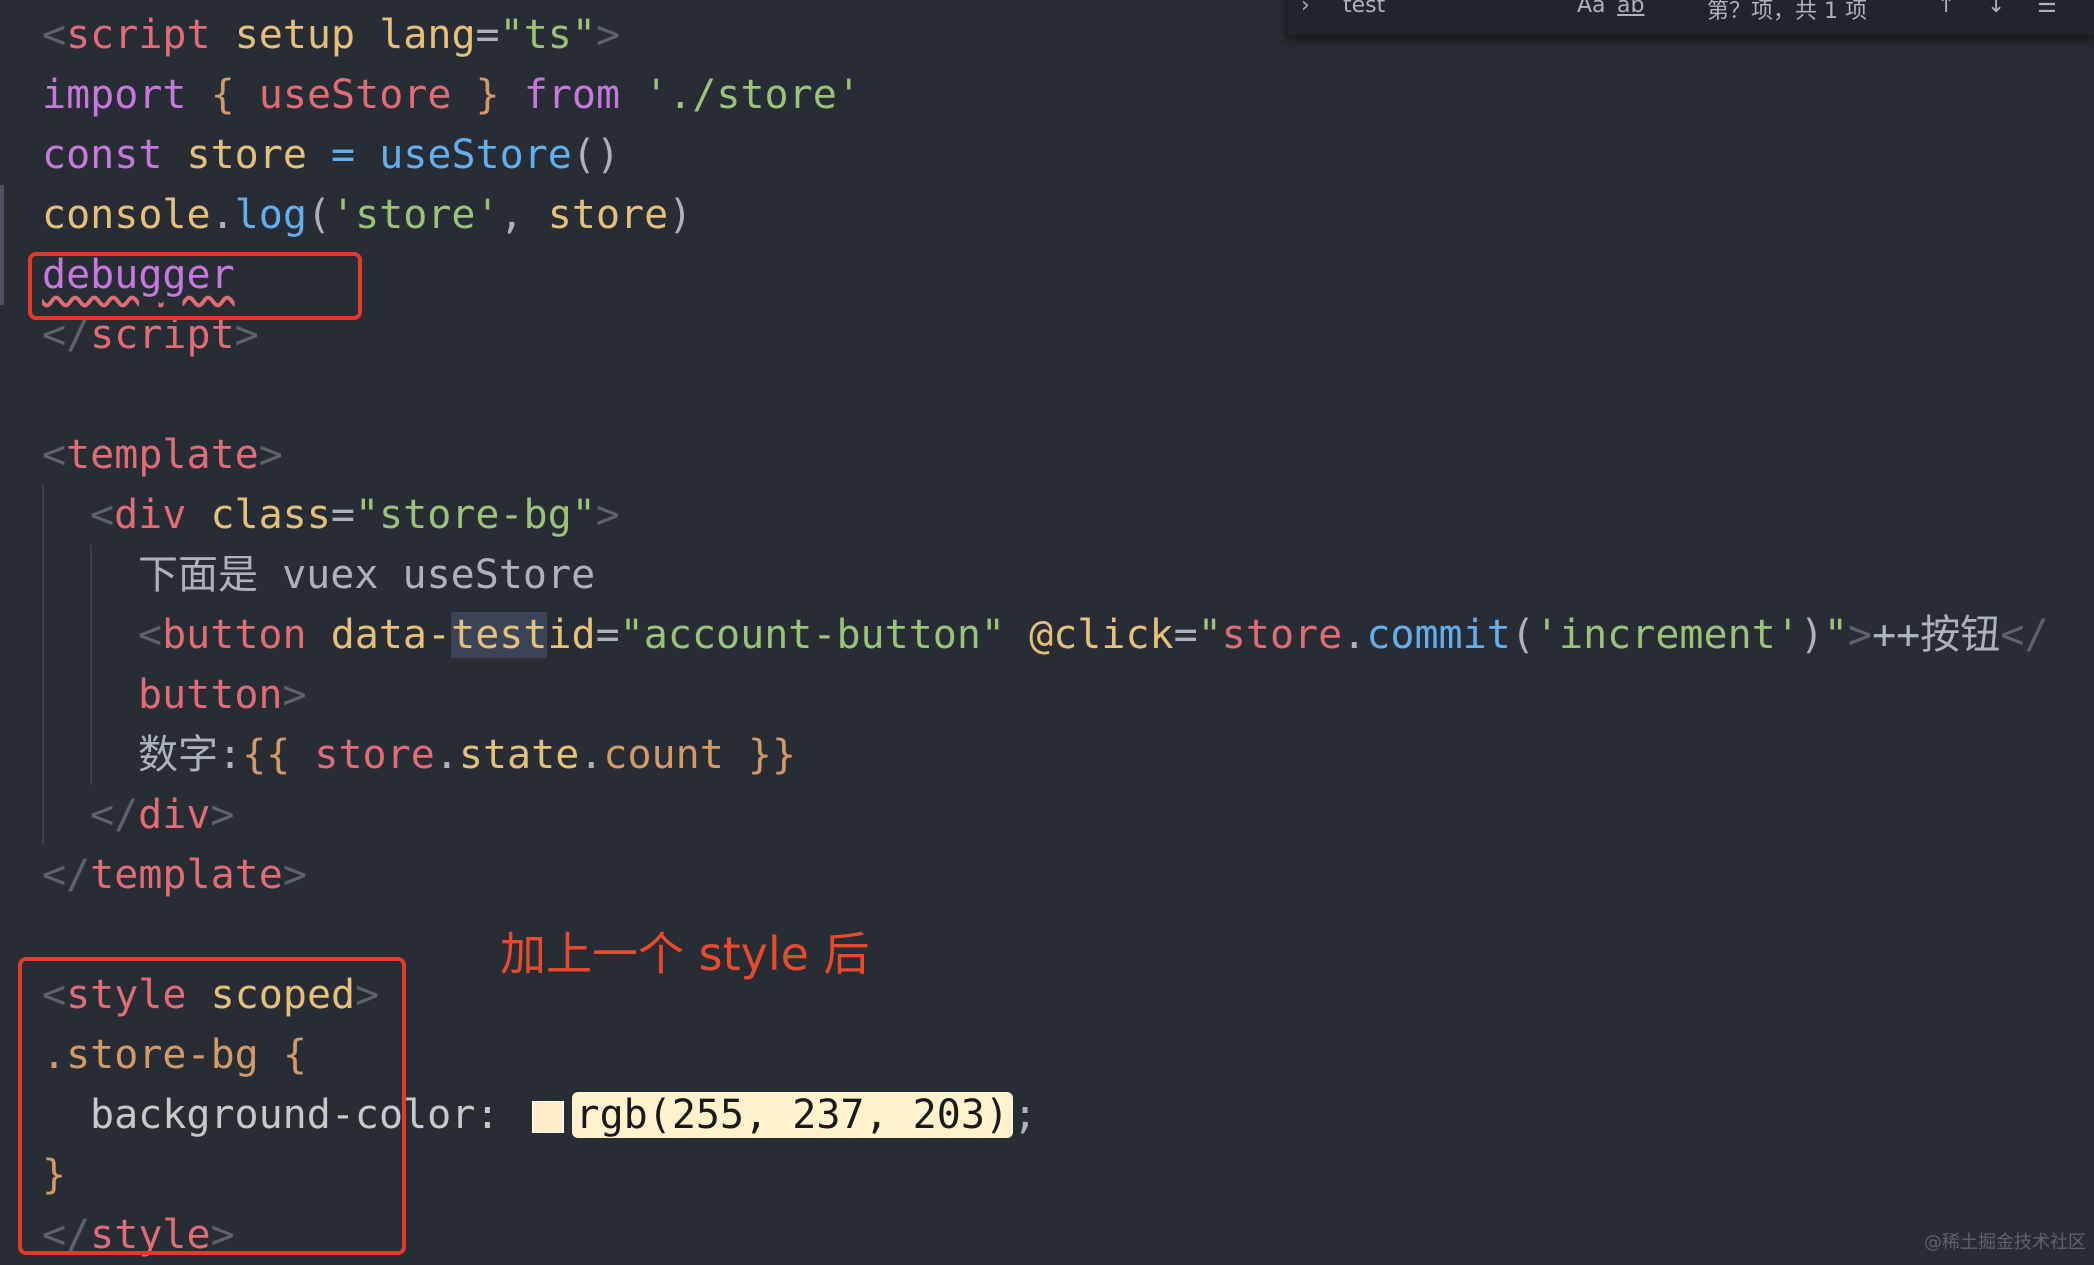  Describe the element at coordinates (367, 575) in the screenshot. I see `code-line-10: 下面是 vuex useStore` at that location.